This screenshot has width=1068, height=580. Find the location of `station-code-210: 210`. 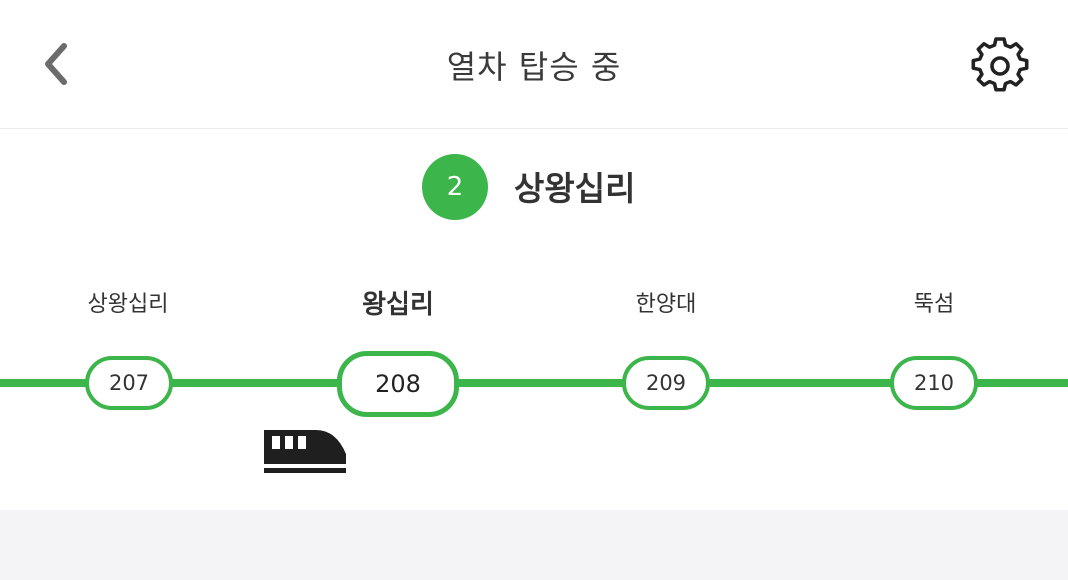

station-code-210: 210 is located at coordinates (934, 383).